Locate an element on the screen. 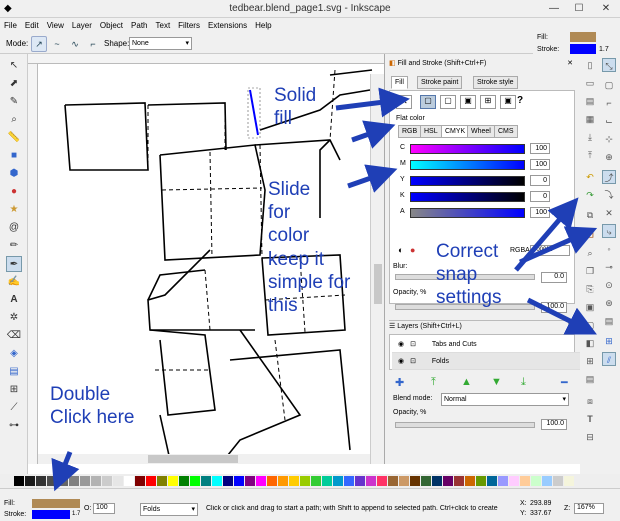 The width and height of the screenshot is (620, 521). no-paint-icon: ✕ is located at coordinates (404, 102).